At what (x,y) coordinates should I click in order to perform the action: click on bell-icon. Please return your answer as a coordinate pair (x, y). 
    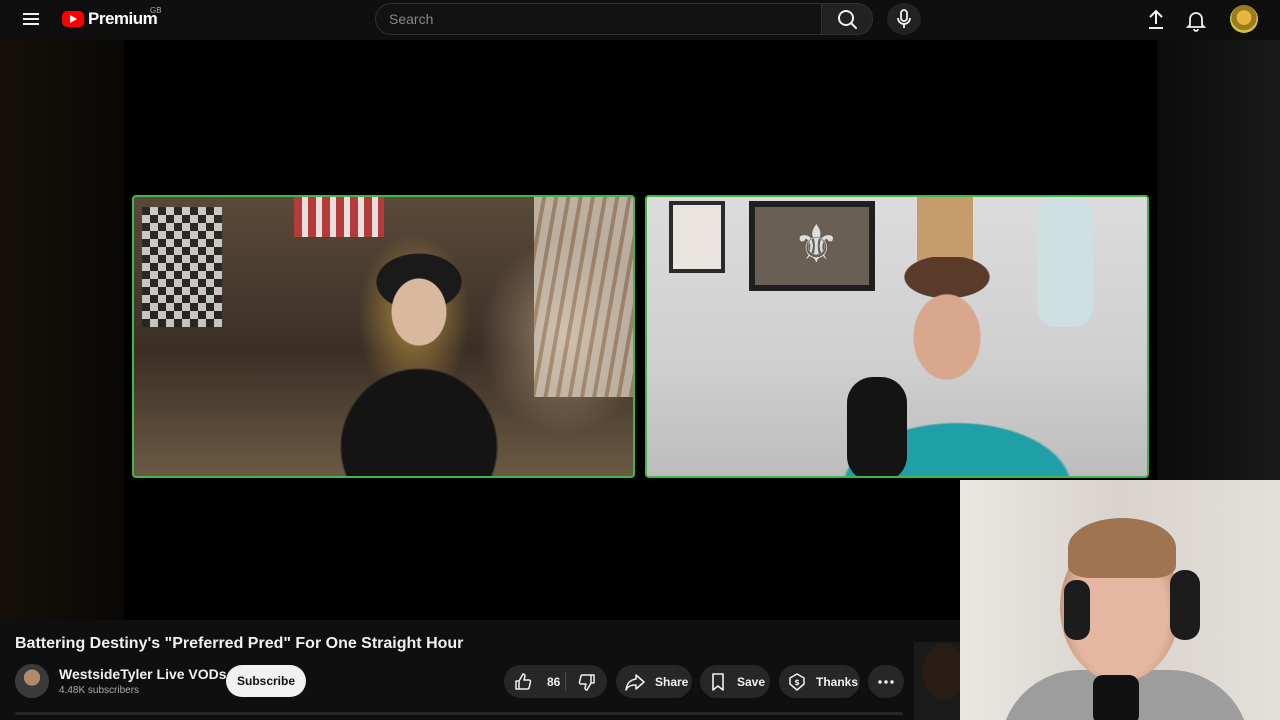
    Looking at the image, I should click on (1196, 22).